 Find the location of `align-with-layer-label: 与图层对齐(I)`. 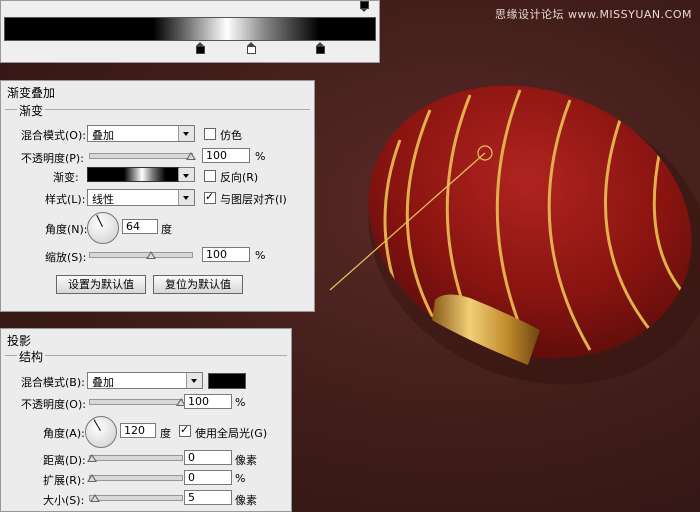

align-with-layer-label: 与图层对齐(I) is located at coordinates (253, 199).